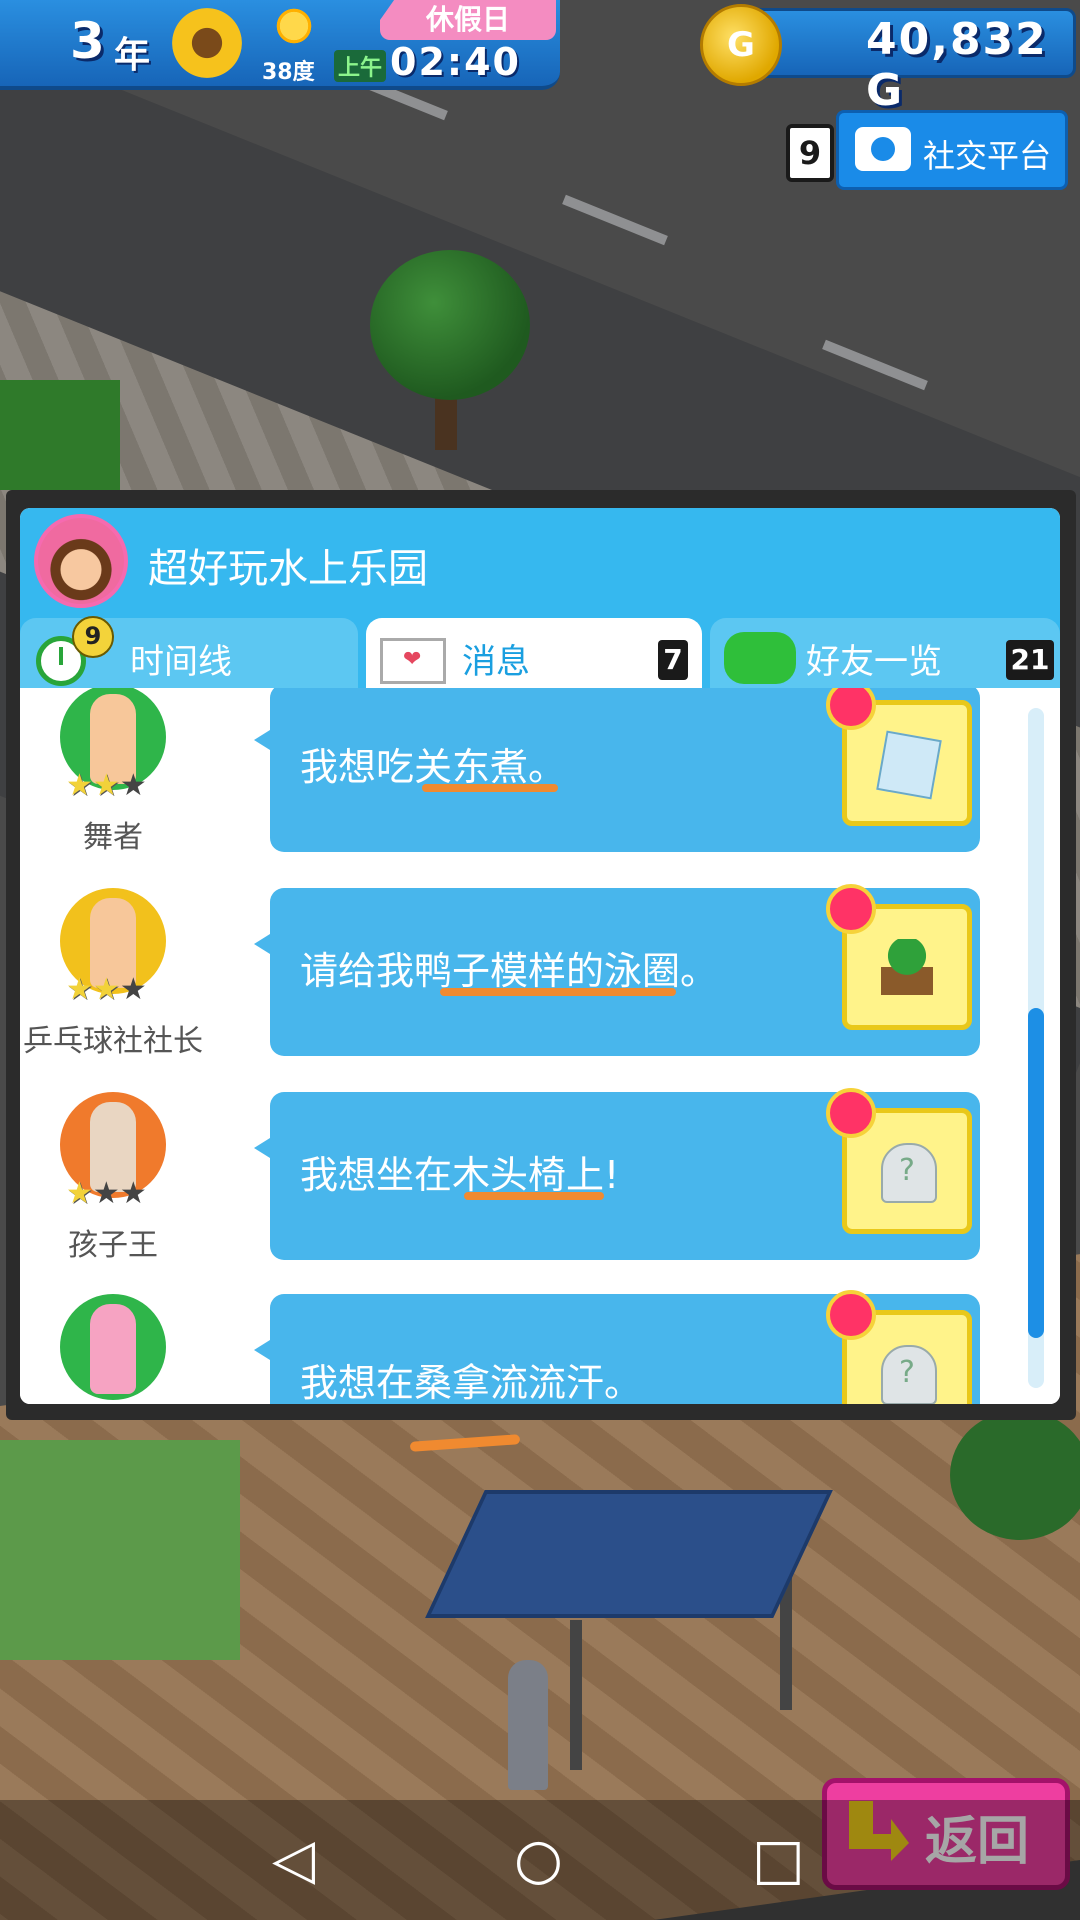  Describe the element at coordinates (617, 1347) in the screenshot. I see `message-bubble: 我想在桑拿流流汗。` at that location.